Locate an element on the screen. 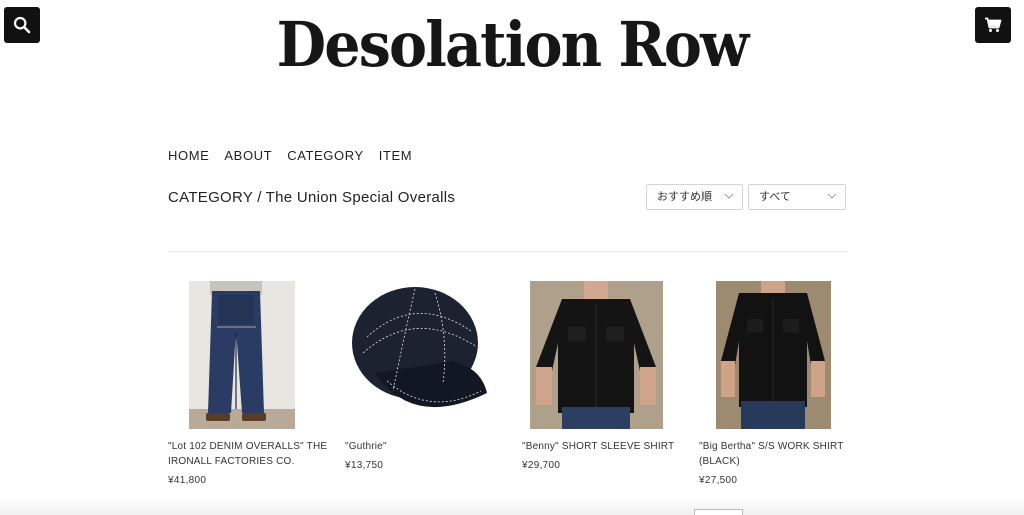 This screenshot has width=1024, height=515. product-image-benny-shirt is located at coordinates (602, 355).